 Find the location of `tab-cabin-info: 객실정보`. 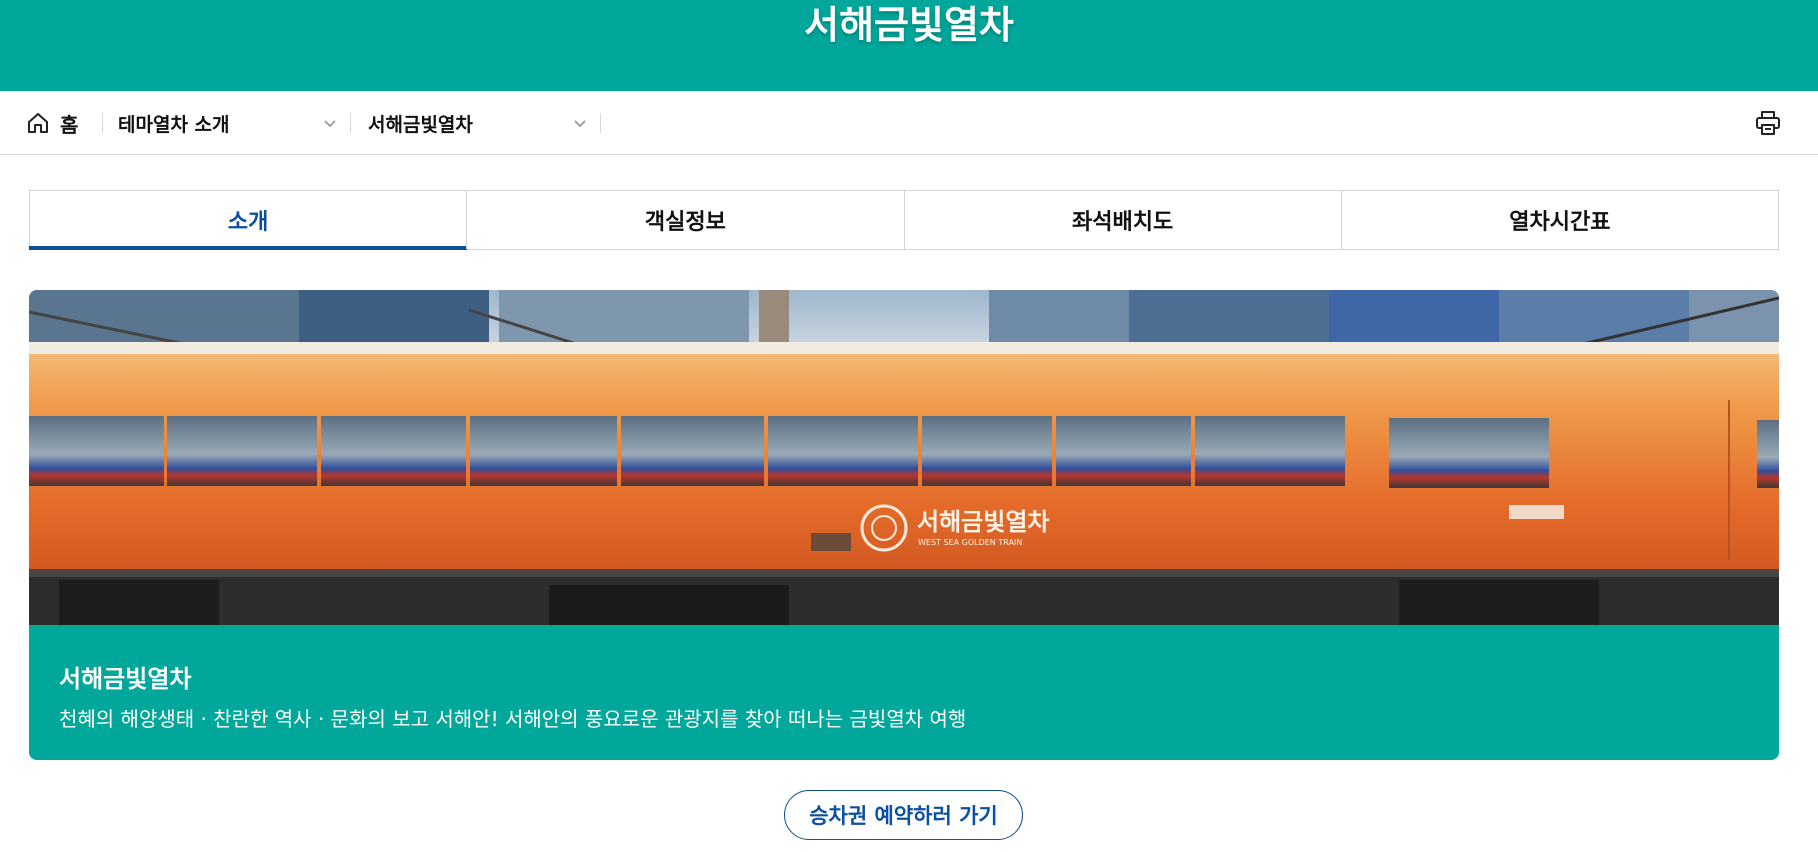

tab-cabin-info: 객실정보 is located at coordinates (684, 220).